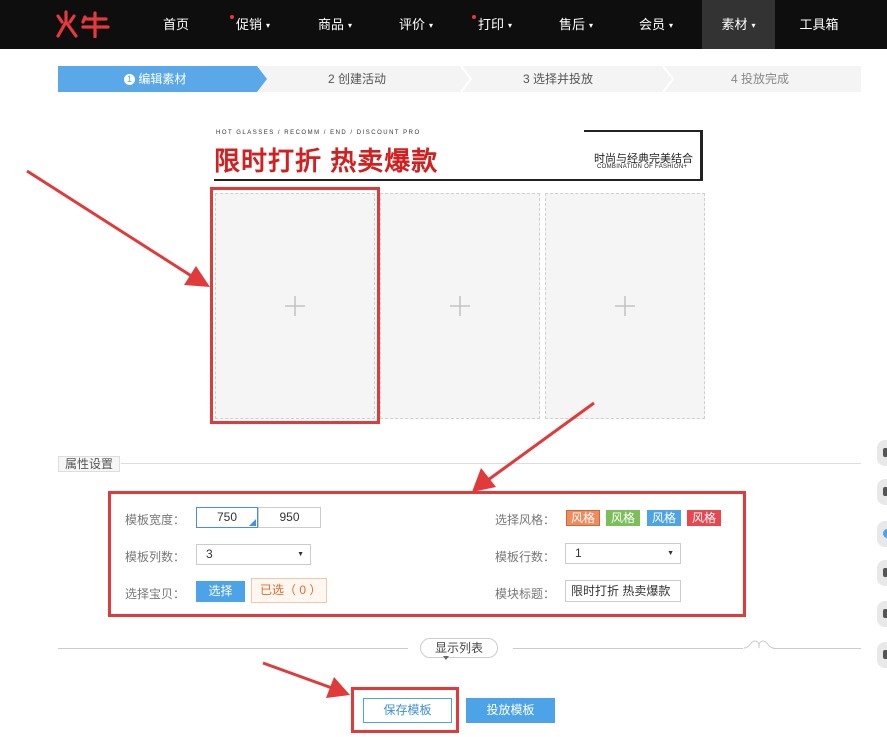  Describe the element at coordinates (289, 590) in the screenshot. I see `selected-count-badge: 已选（ 0 ）` at that location.